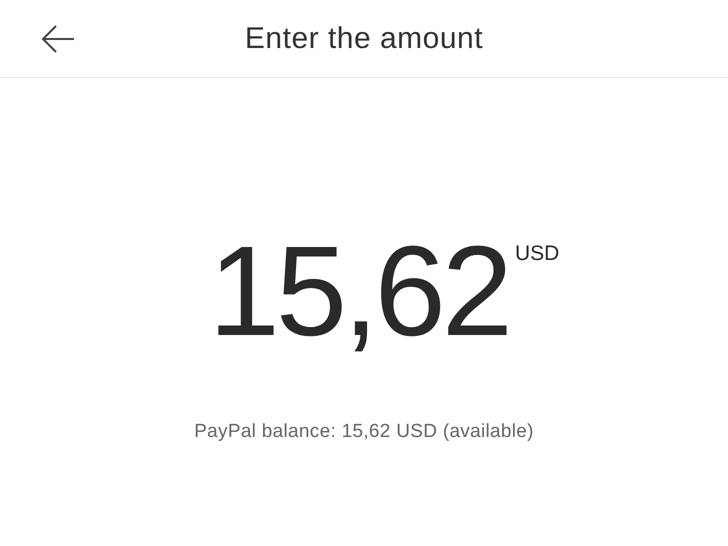 The height and width of the screenshot is (546, 728). I want to click on amount-value: 15,62, so click(358, 292).